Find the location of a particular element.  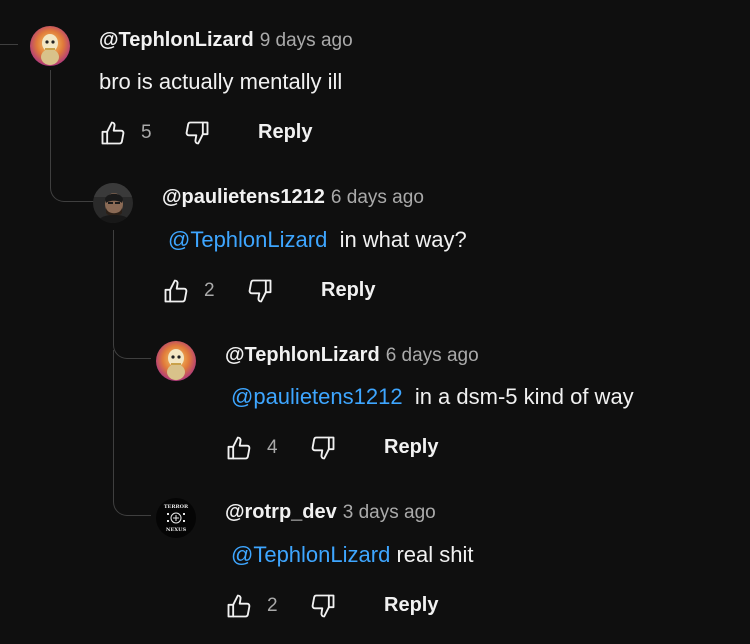

comment-body: bro is actually mentally ill is located at coordinates (221, 81).